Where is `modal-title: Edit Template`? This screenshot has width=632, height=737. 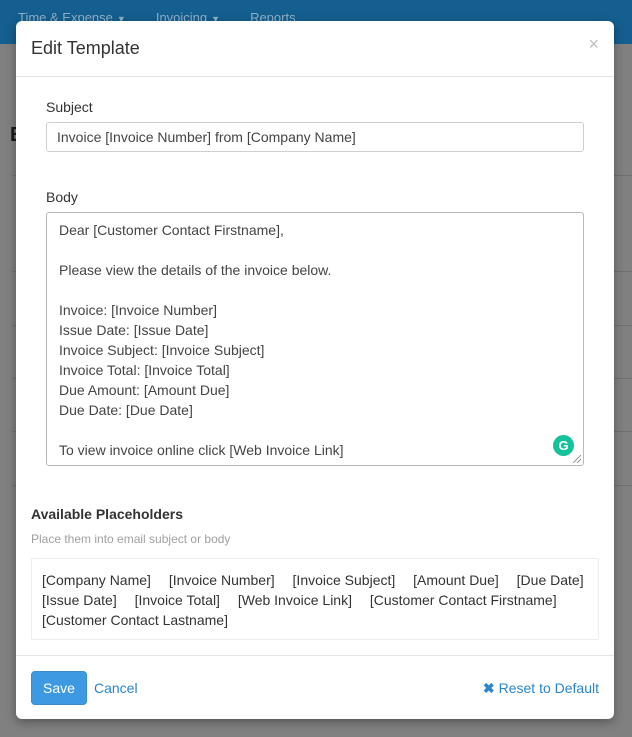
modal-title: Edit Template is located at coordinates (85, 48).